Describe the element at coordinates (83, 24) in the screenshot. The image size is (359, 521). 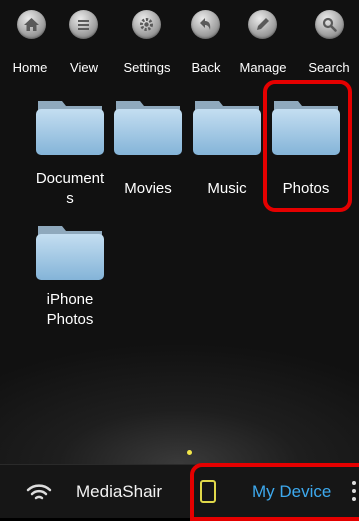
I see `list-icon` at that location.